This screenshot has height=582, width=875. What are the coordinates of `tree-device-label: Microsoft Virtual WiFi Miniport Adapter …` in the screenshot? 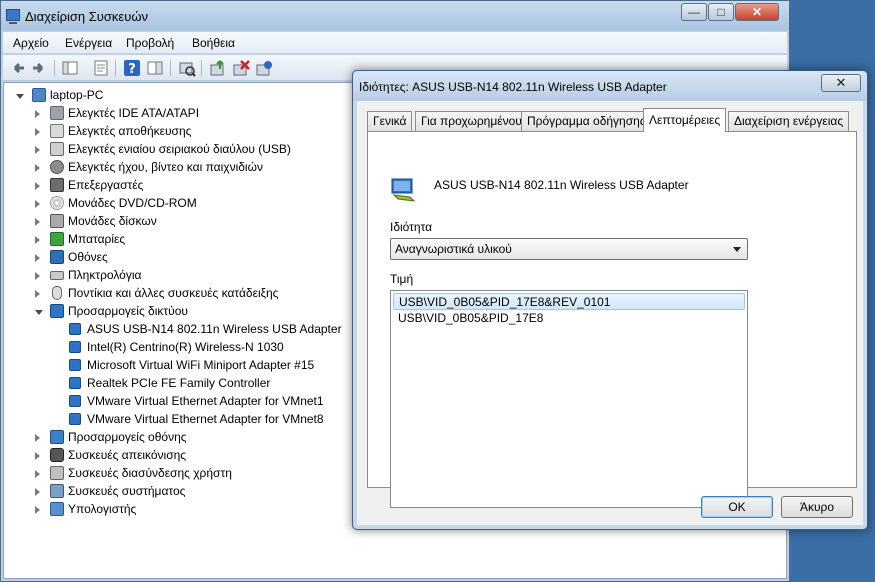 It's located at (201, 365).